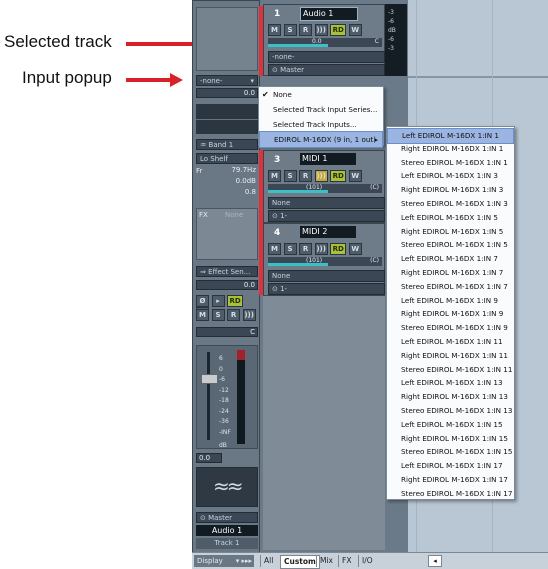  I want to click on monitor-button: ▸, so click(218, 301).